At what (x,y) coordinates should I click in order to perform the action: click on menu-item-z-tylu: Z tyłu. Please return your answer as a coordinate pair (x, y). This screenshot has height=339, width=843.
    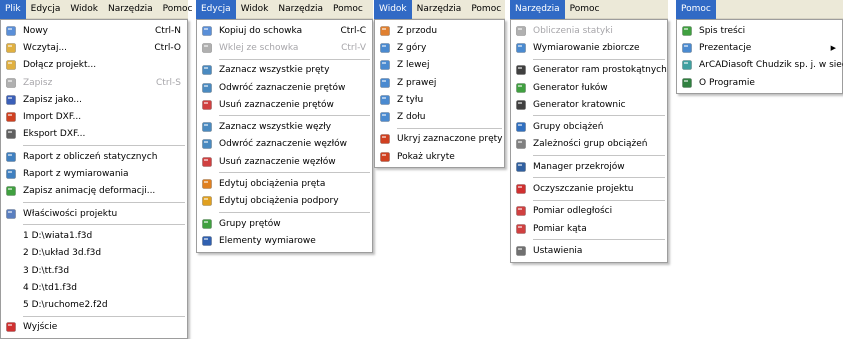
    Looking at the image, I should click on (439, 99).